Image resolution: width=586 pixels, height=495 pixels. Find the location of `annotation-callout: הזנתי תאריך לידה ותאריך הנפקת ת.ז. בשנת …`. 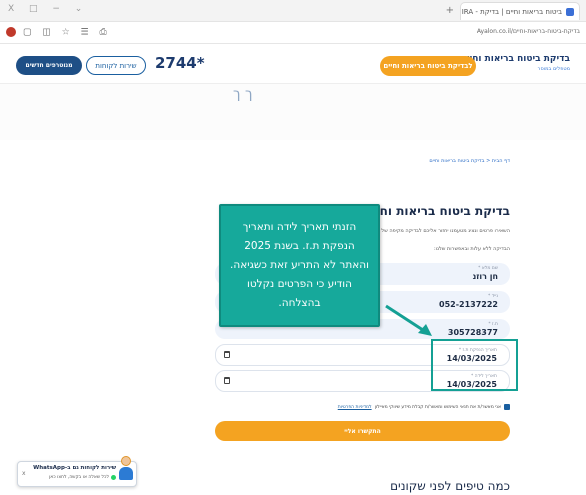

annotation-callout: הזנתי תאריך לידה ותאריך הנפקת ת.ז. בשנת … is located at coordinates (299, 265).